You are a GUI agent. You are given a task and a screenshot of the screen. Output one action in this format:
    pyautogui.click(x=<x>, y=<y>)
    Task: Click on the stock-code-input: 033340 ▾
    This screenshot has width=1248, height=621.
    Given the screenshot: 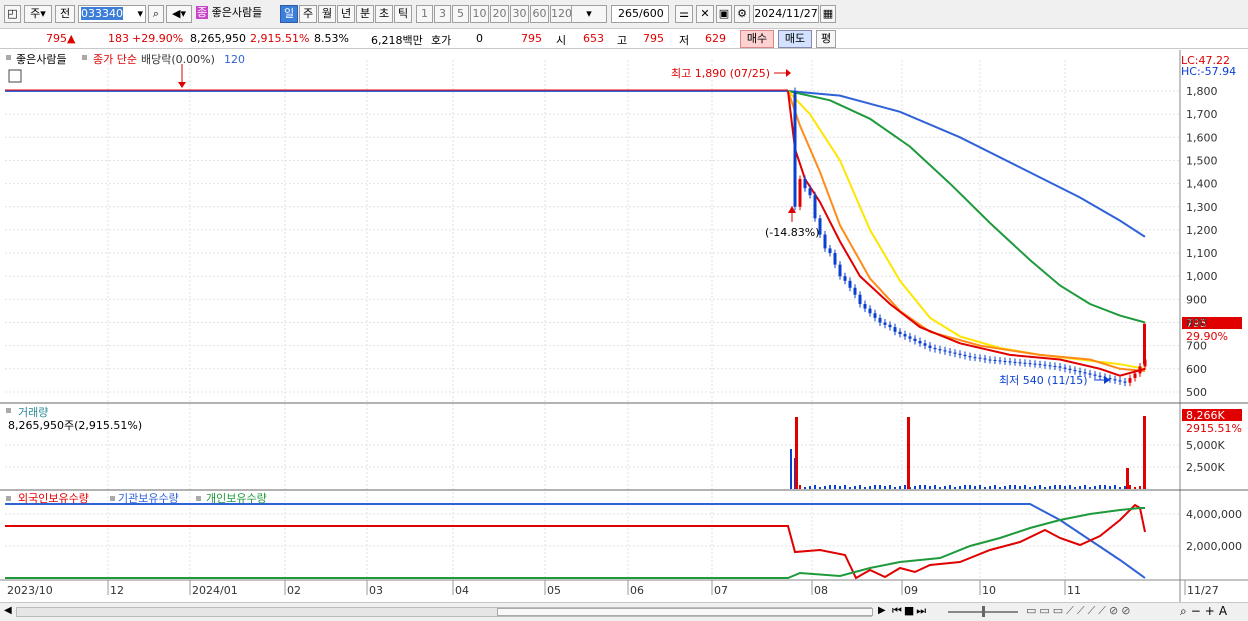 What is the action you would take?
    pyautogui.click(x=112, y=14)
    